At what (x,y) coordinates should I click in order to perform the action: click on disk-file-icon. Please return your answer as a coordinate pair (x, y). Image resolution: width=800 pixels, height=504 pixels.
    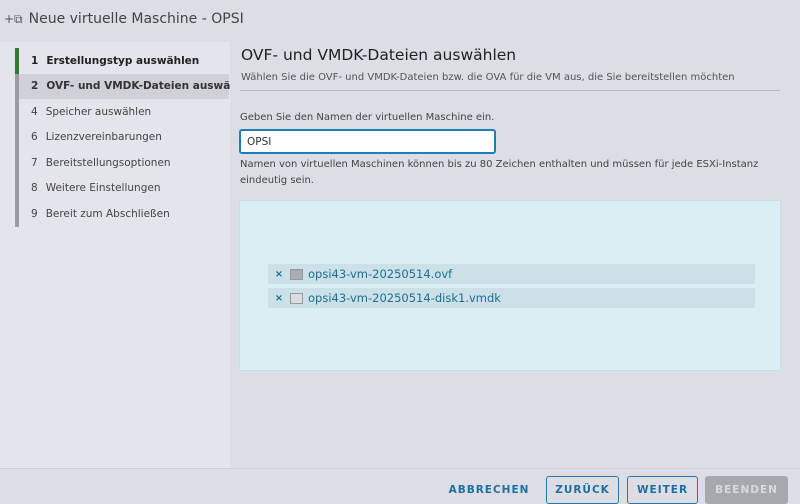
    Looking at the image, I should click on (296, 298).